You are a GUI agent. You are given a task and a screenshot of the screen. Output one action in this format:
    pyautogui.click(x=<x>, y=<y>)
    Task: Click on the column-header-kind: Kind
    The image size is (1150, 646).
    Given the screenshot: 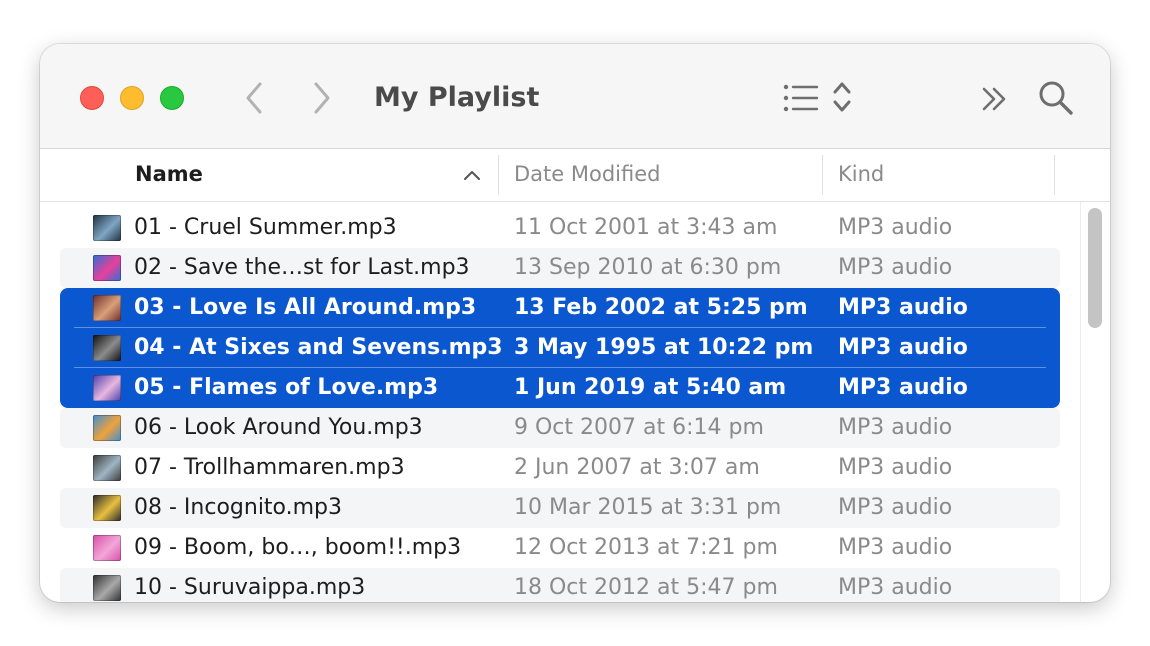 What is the action you would take?
    pyautogui.click(x=861, y=175)
    